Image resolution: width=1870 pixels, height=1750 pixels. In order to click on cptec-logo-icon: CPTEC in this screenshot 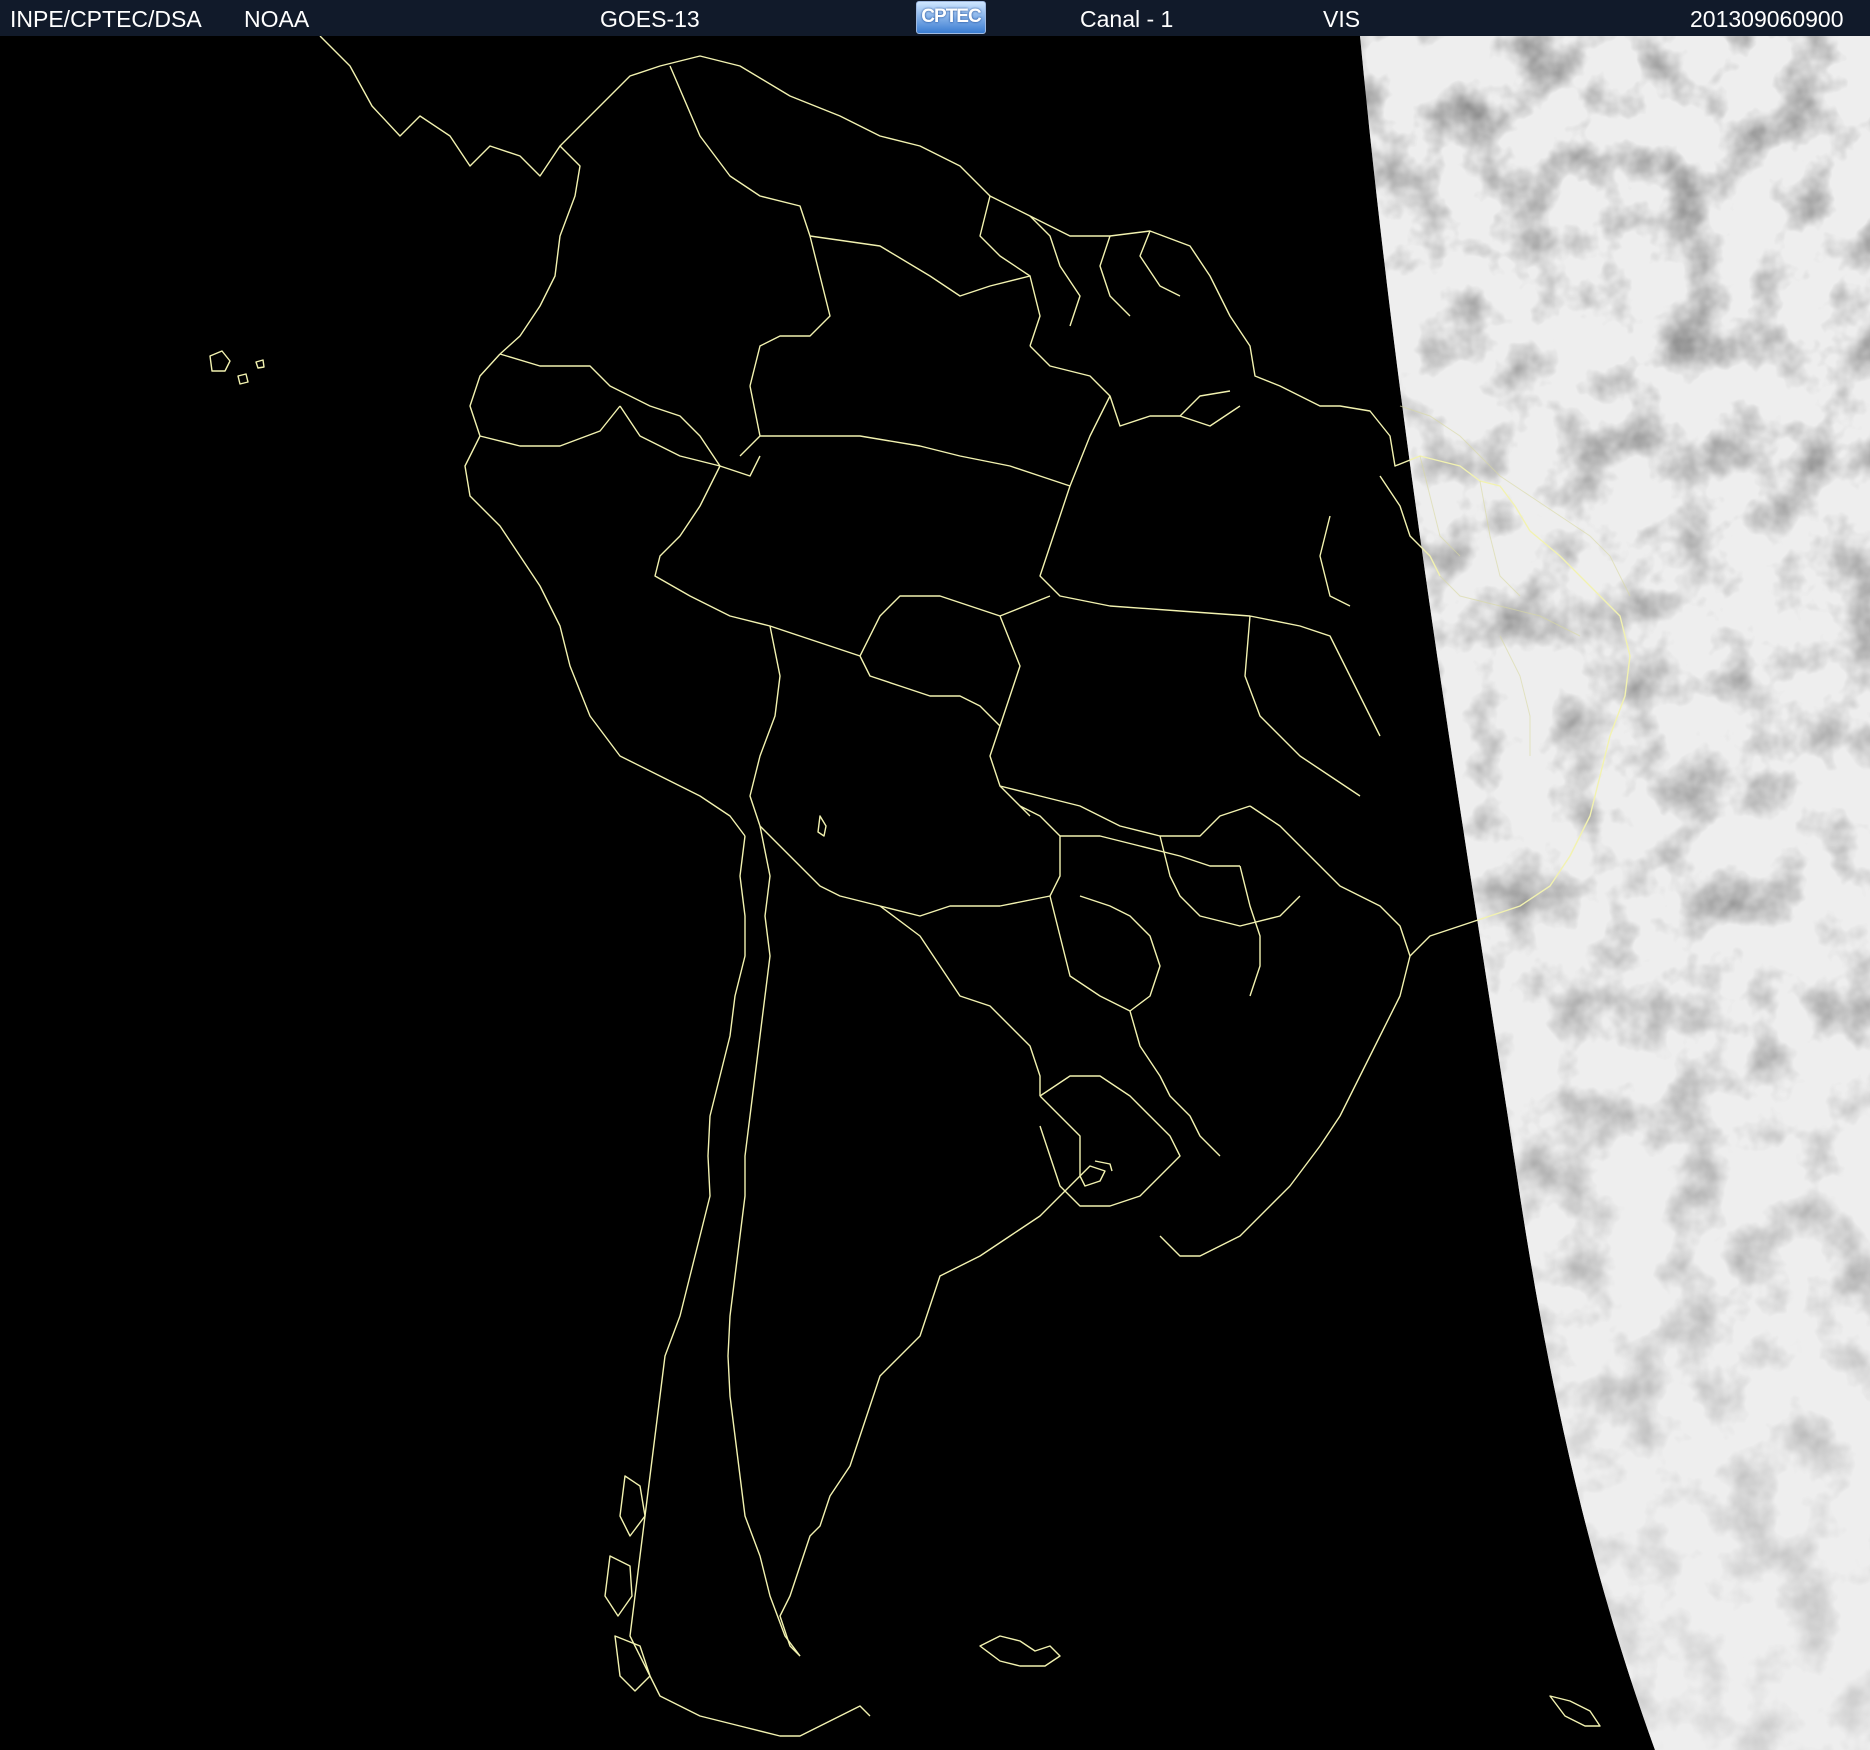, I will do `click(951, 17)`.